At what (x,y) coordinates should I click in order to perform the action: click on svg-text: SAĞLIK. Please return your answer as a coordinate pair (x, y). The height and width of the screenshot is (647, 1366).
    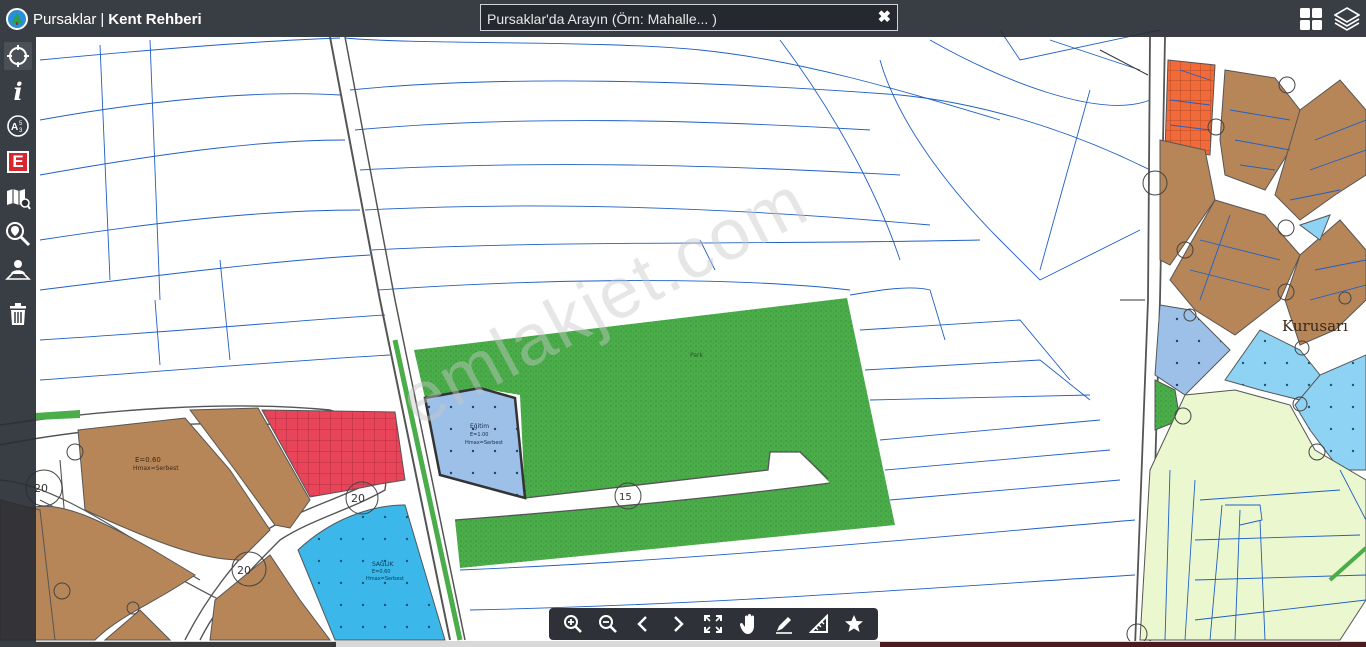
    Looking at the image, I should click on (383, 564).